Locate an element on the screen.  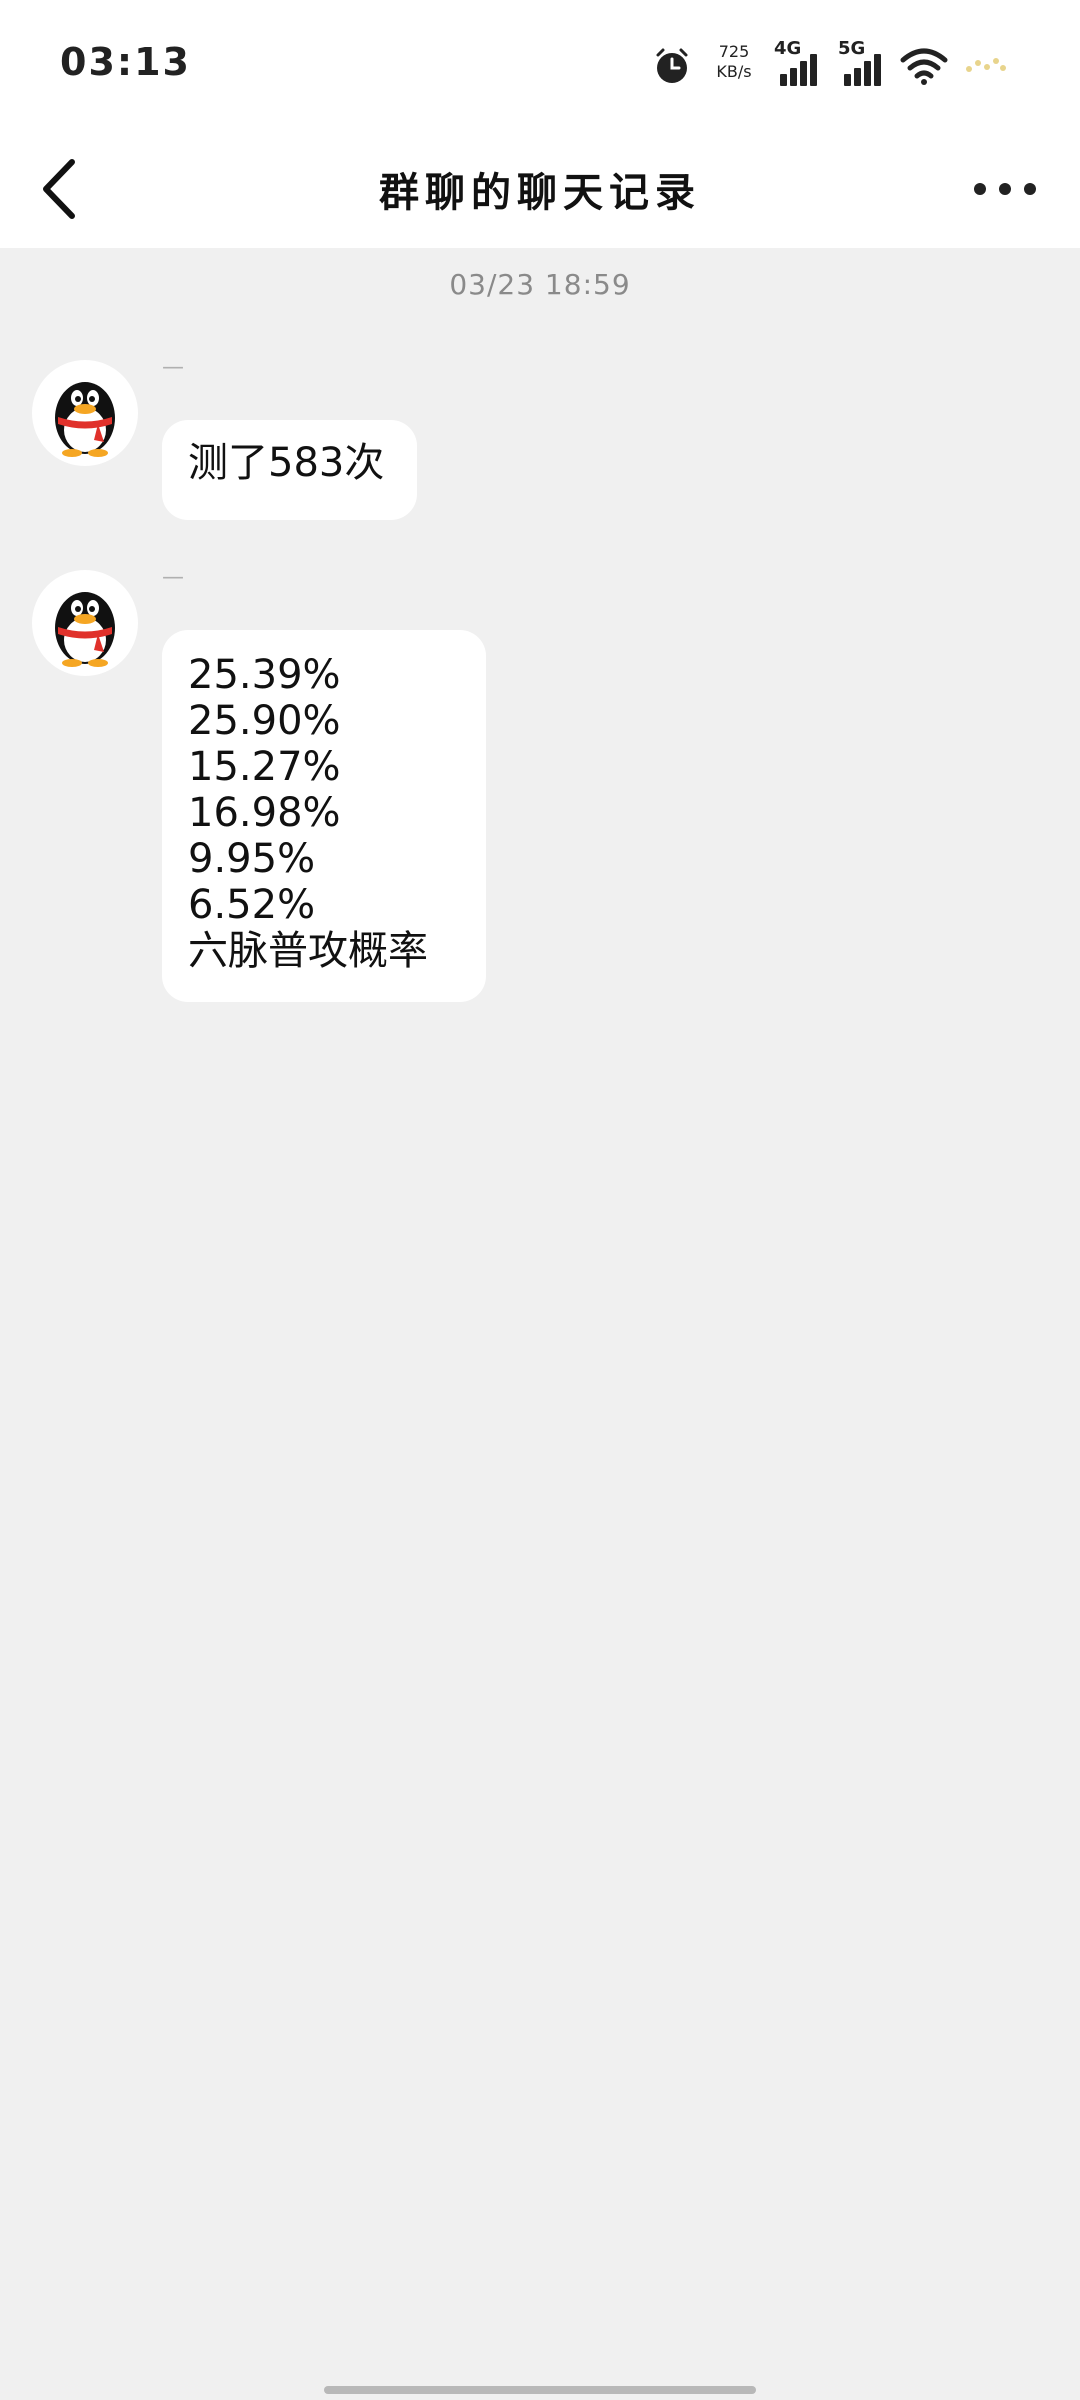
message-line: 25.39% is located at coordinates (264, 675).